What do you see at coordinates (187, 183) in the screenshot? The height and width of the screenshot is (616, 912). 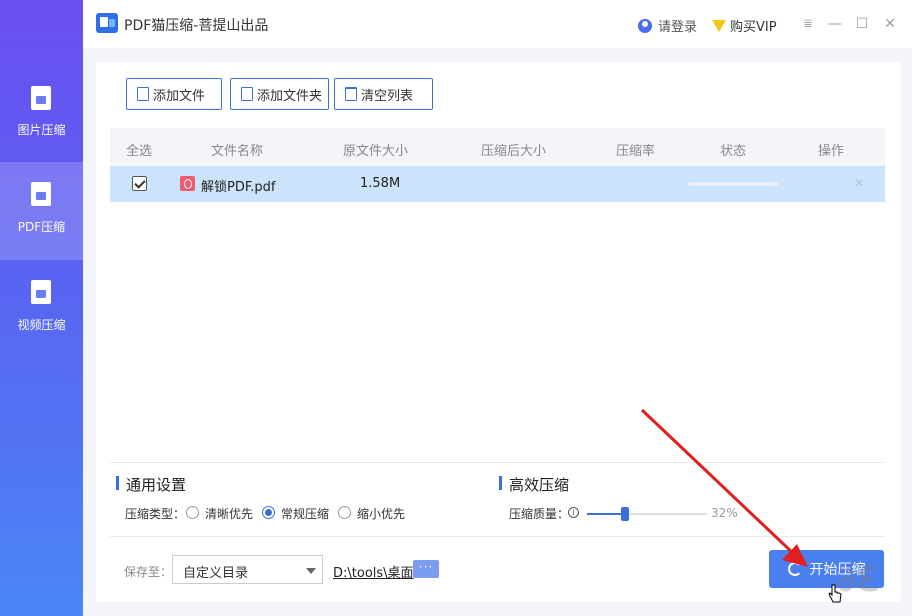 I see `pdf-icon` at bounding box center [187, 183].